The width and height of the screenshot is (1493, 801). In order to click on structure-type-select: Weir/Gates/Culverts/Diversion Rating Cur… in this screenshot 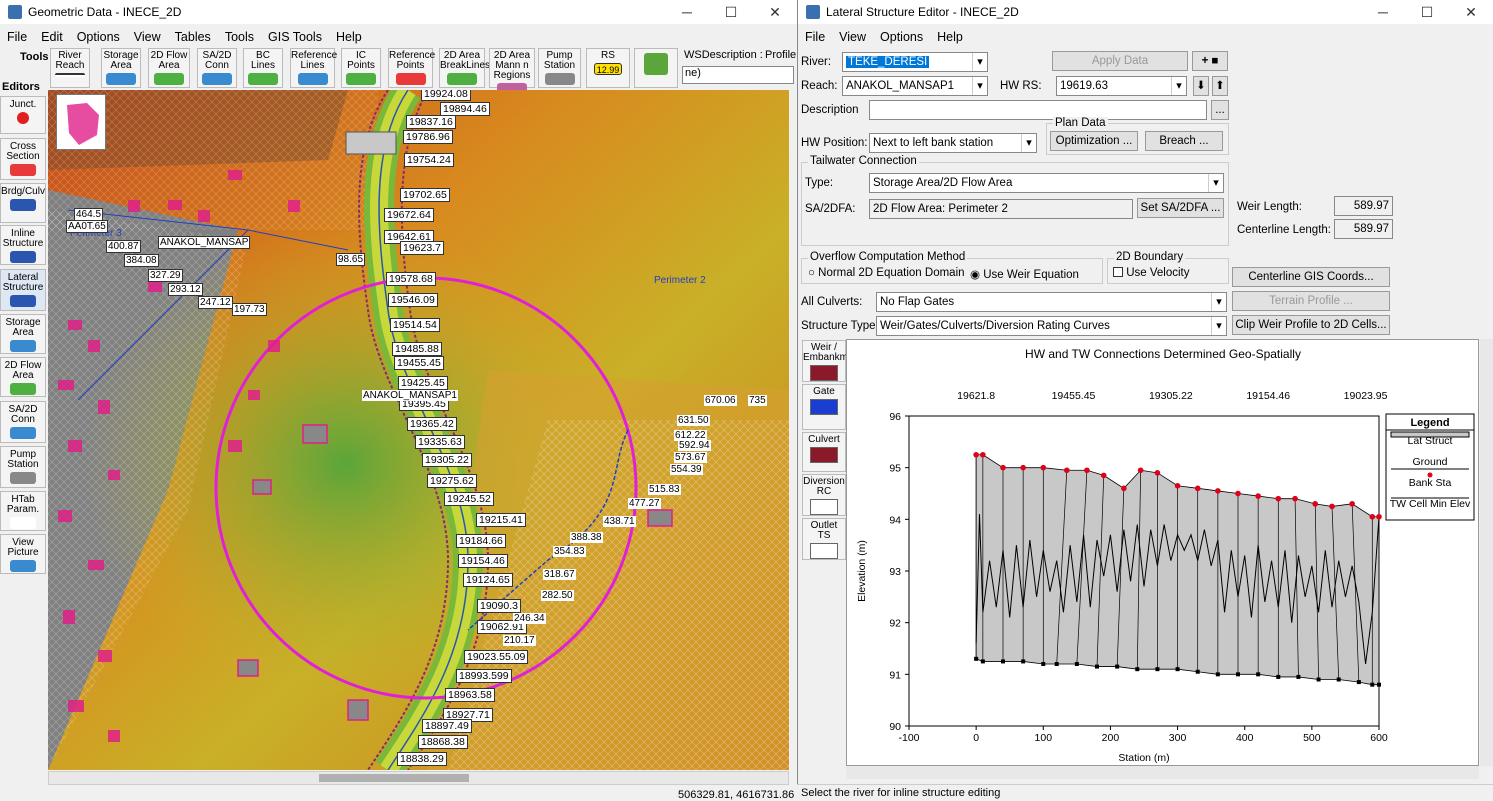, I will do `click(1051, 326)`.